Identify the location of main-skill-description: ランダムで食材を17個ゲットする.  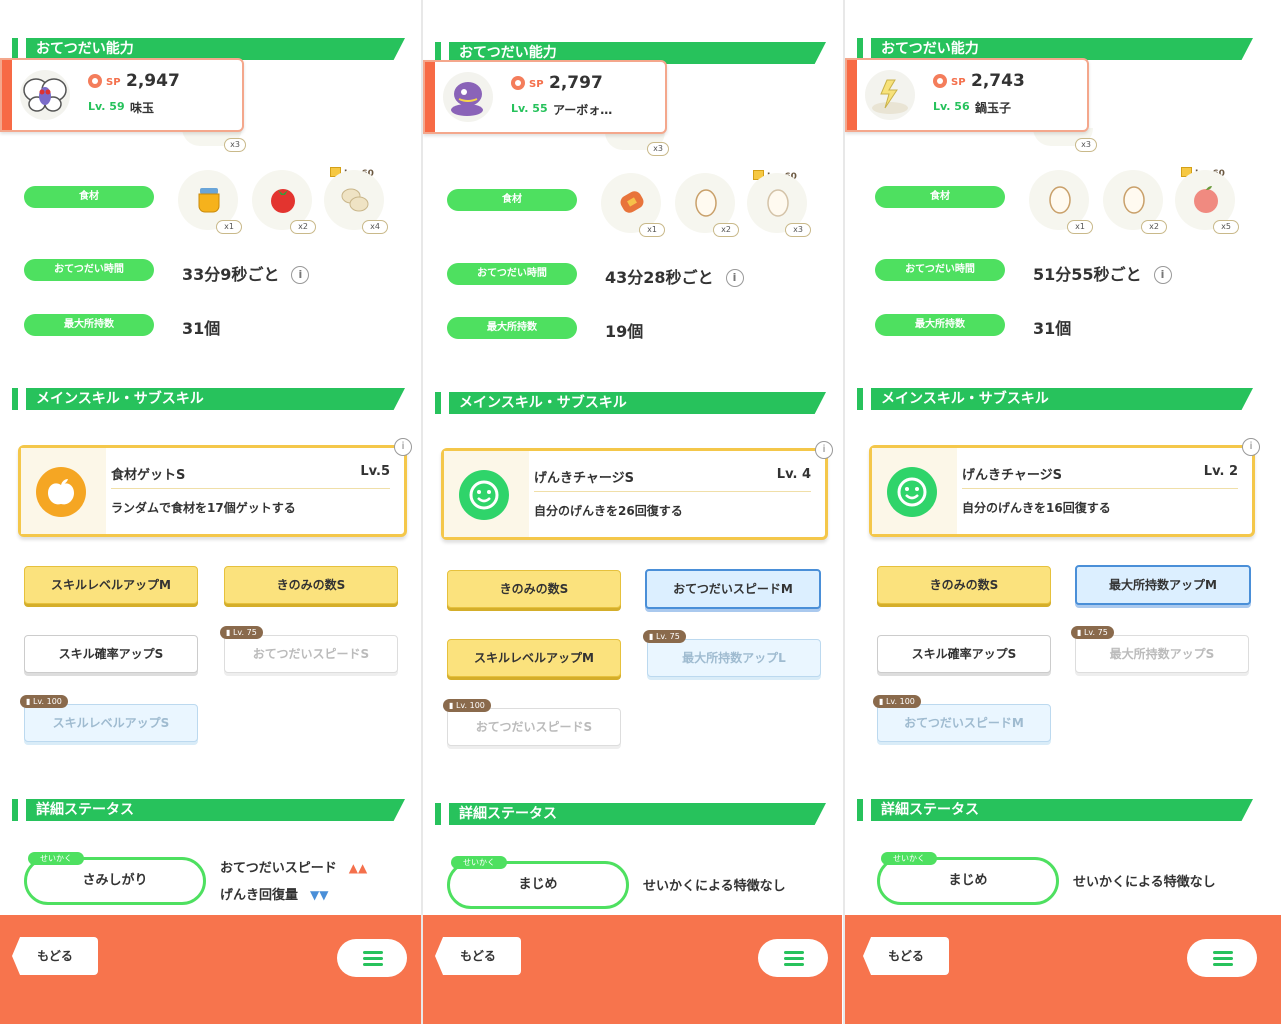
(203, 508).